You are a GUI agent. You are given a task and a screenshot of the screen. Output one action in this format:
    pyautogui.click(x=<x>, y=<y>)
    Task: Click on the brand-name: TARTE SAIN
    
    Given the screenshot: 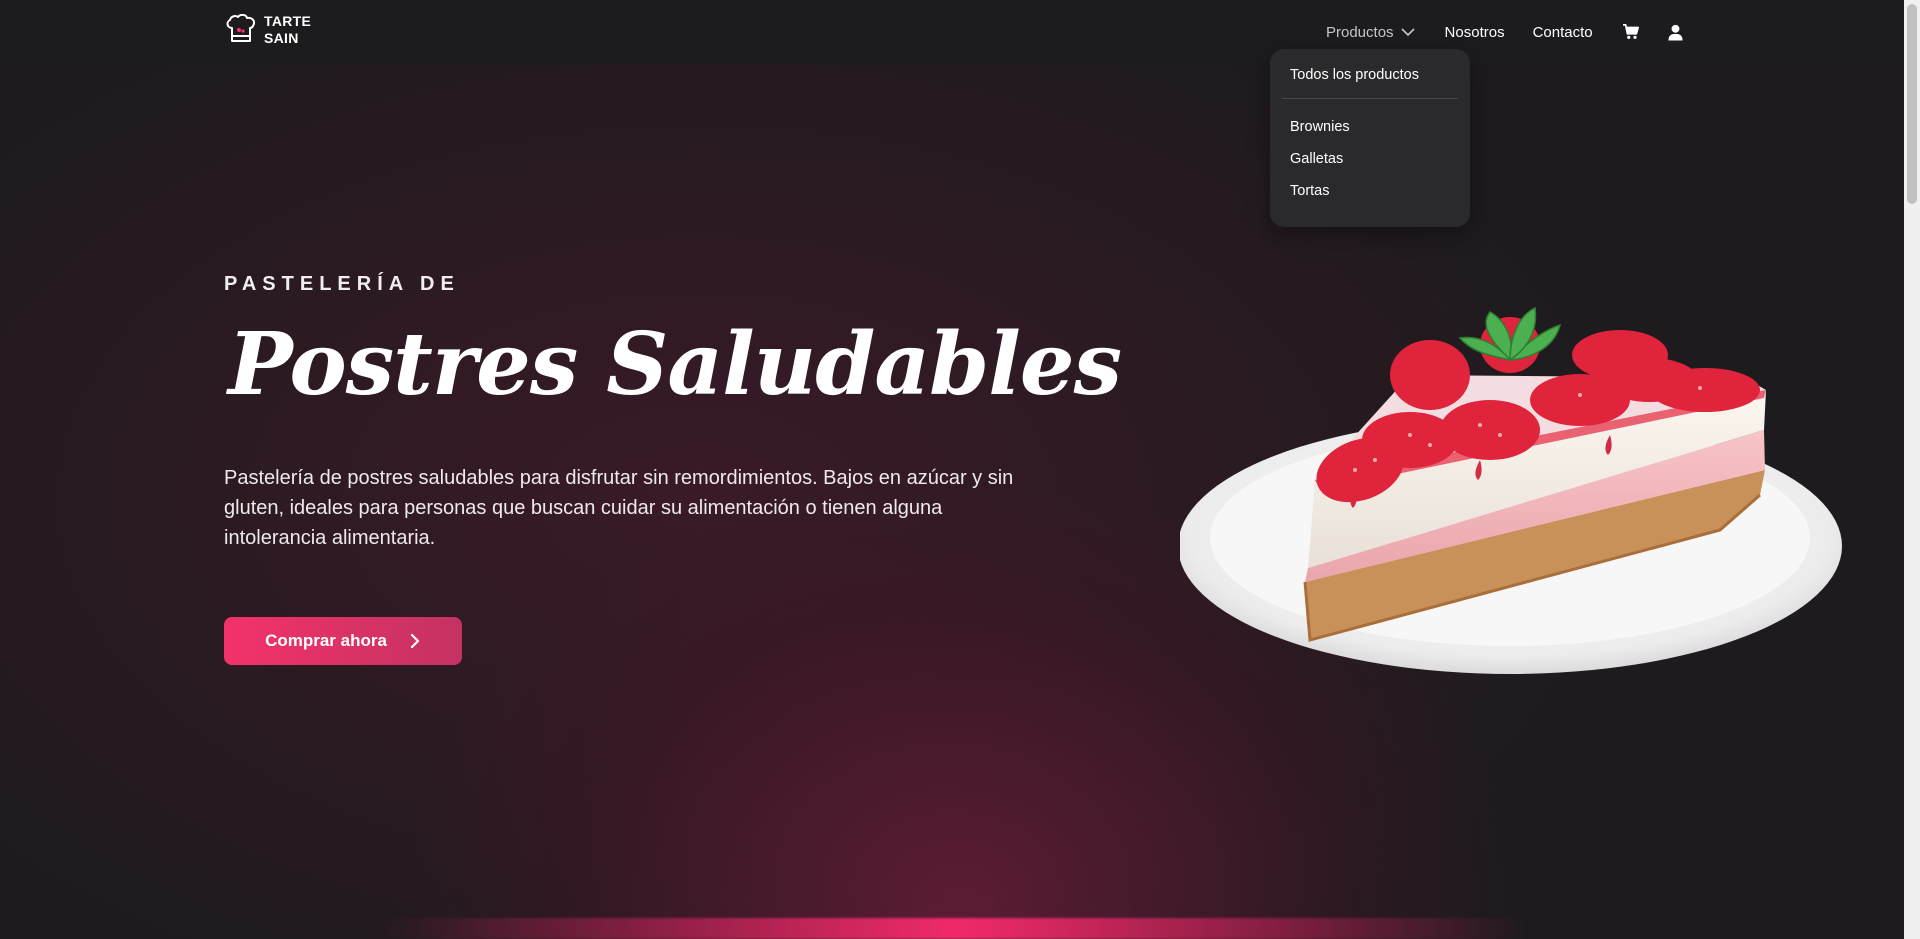 What is the action you would take?
    pyautogui.click(x=294, y=30)
    